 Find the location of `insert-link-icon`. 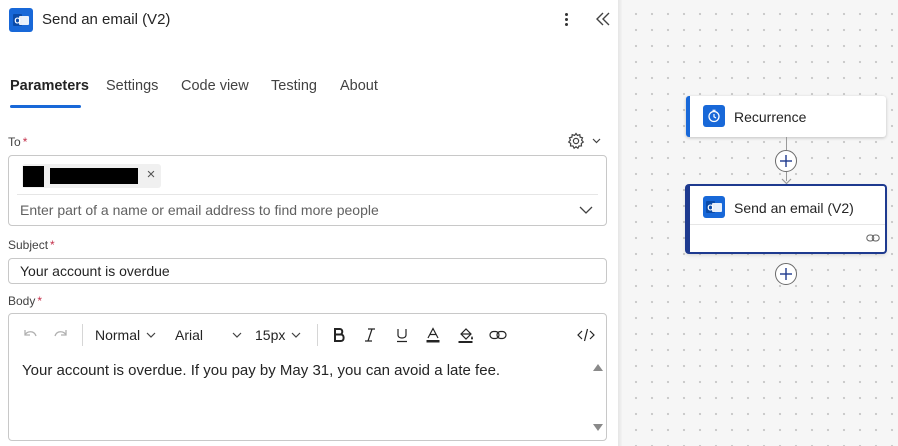

insert-link-icon is located at coordinates (498, 335).